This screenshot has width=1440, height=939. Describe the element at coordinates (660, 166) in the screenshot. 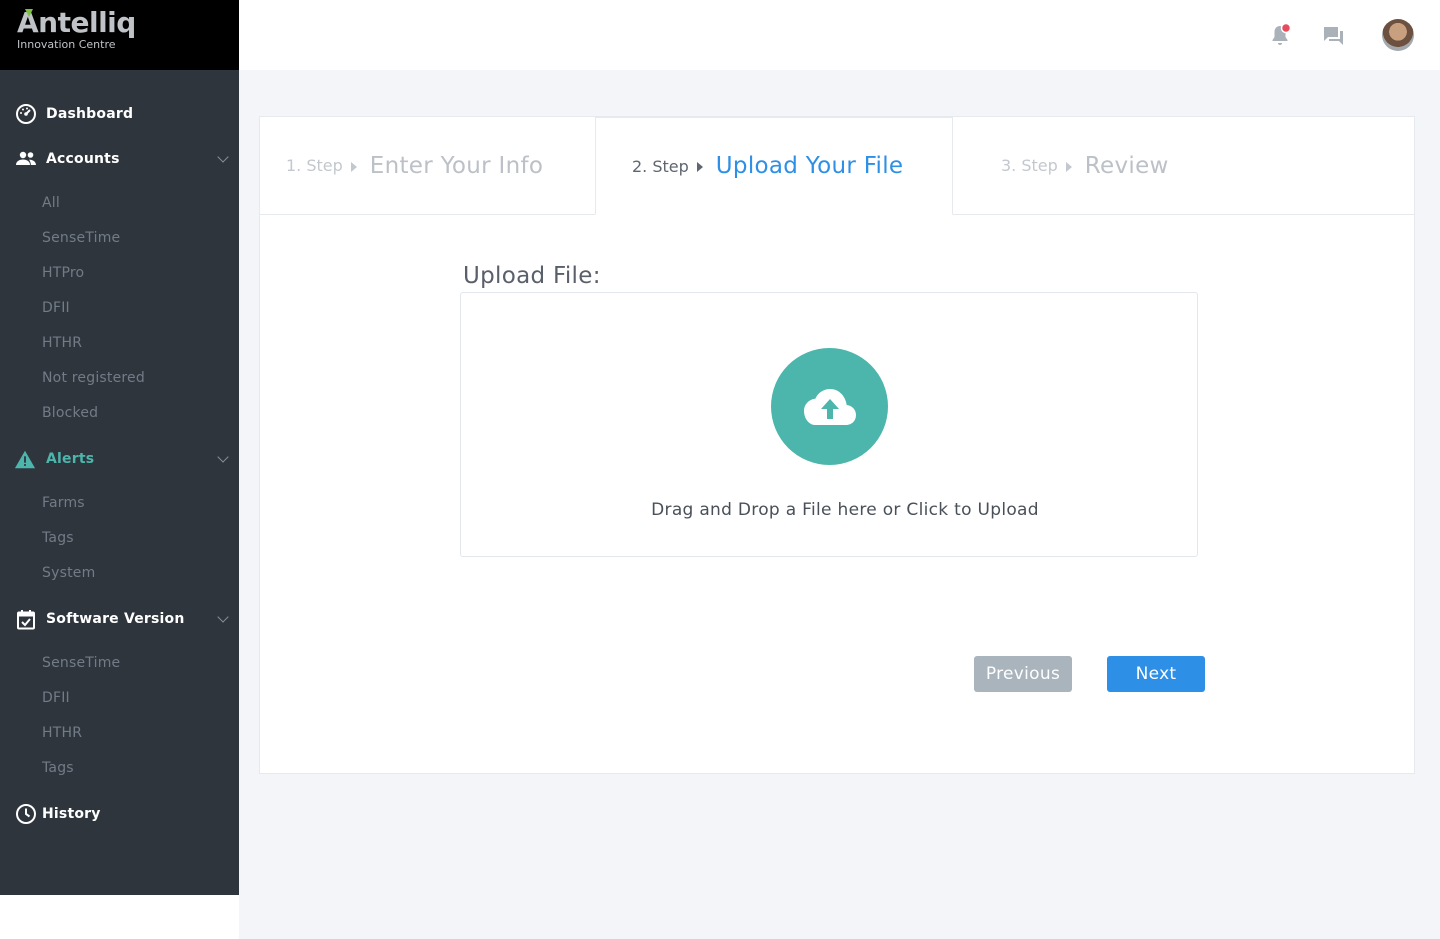

I see `step-2-number: 2. Step` at that location.